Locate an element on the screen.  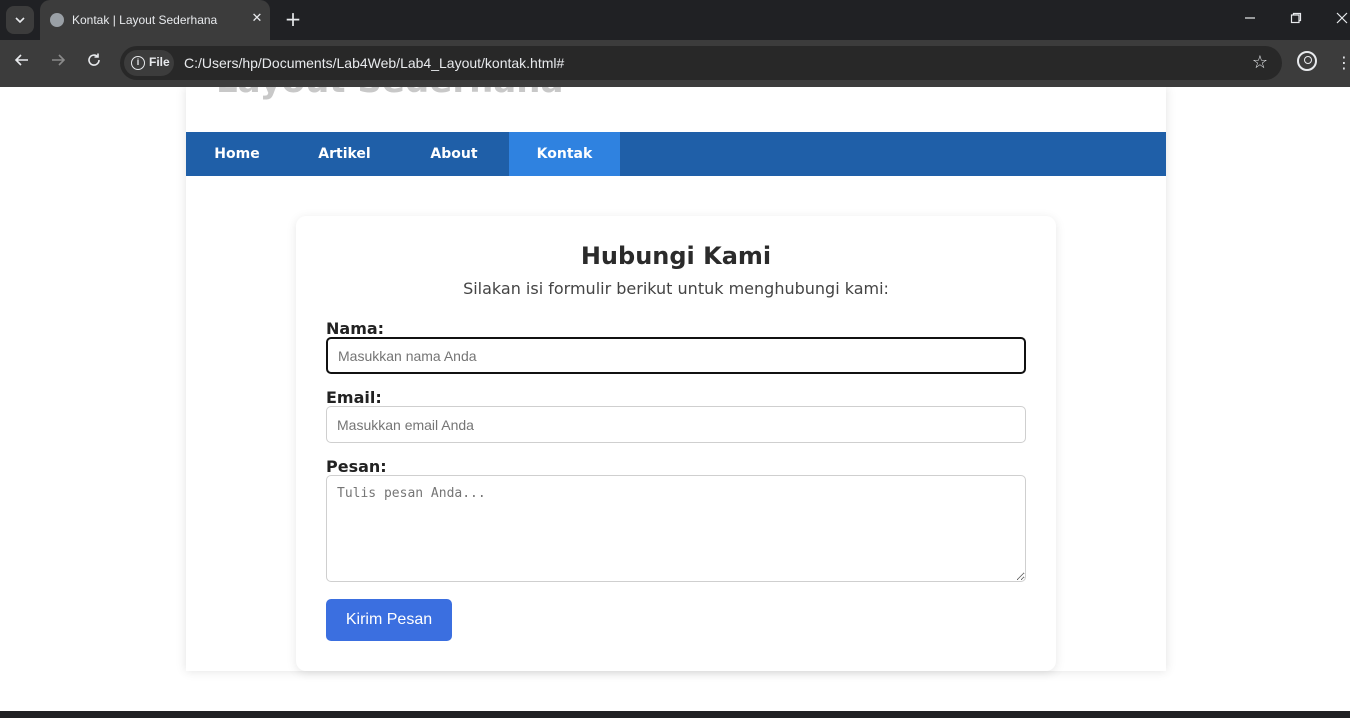
tab-title: Kontak | Layout Sederhana is located at coordinates (145, 20).